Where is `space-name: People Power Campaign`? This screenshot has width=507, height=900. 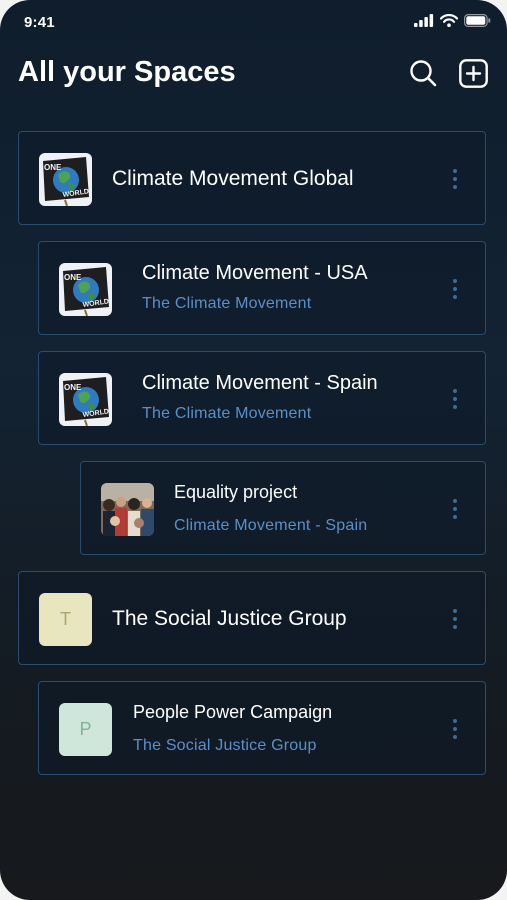 space-name: People Power Campaign is located at coordinates (233, 712).